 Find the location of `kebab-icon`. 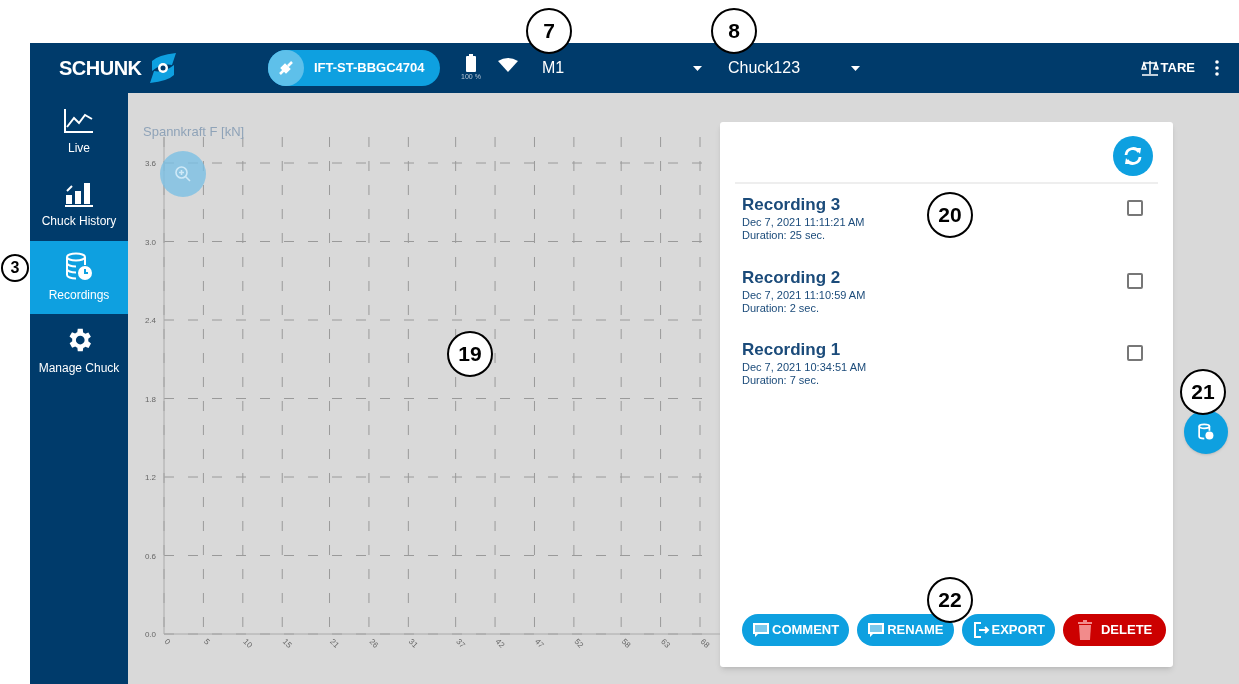

kebab-icon is located at coordinates (1217, 68).